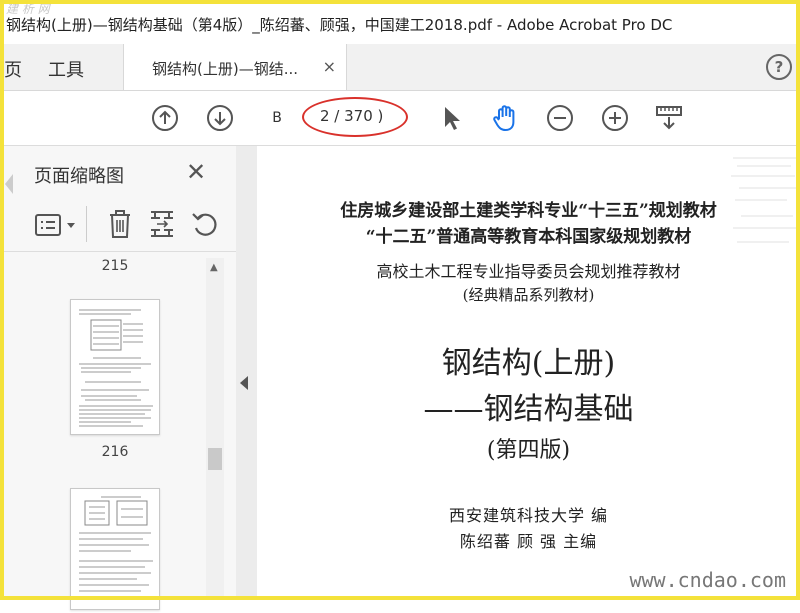 The height and width of the screenshot is (613, 800). I want to click on toolbar: B 2 / 370 ), so click(400, 118).